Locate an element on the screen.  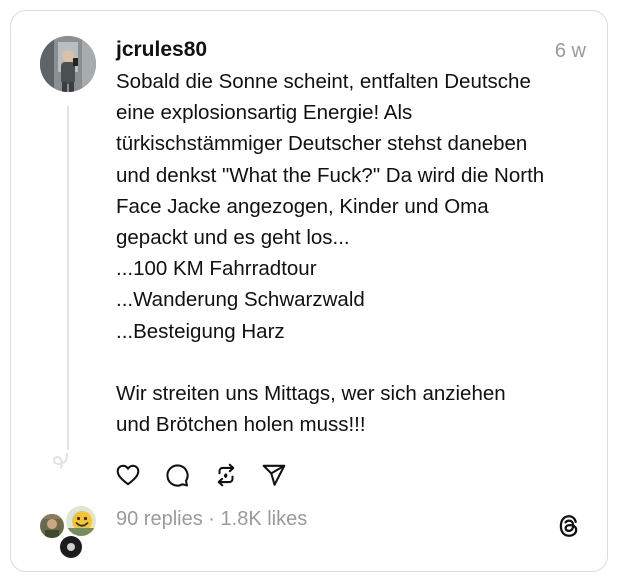
post-line: Face Jacke angezogen, Kinder und Oma is located at coordinates (302, 206).